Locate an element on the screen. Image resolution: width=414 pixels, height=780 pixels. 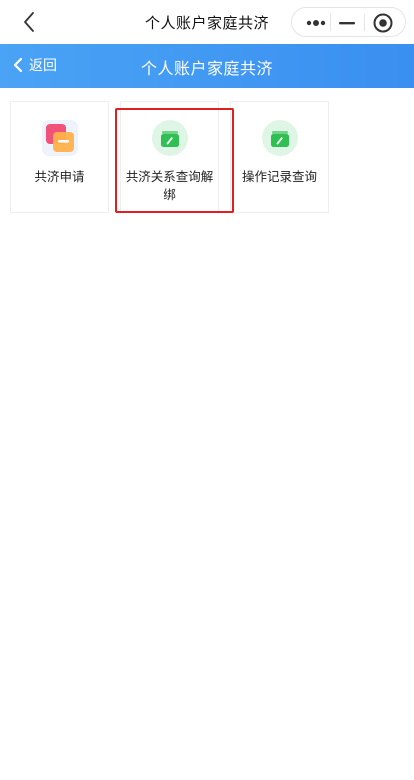
apply-card-icon is located at coordinates (60, 138).